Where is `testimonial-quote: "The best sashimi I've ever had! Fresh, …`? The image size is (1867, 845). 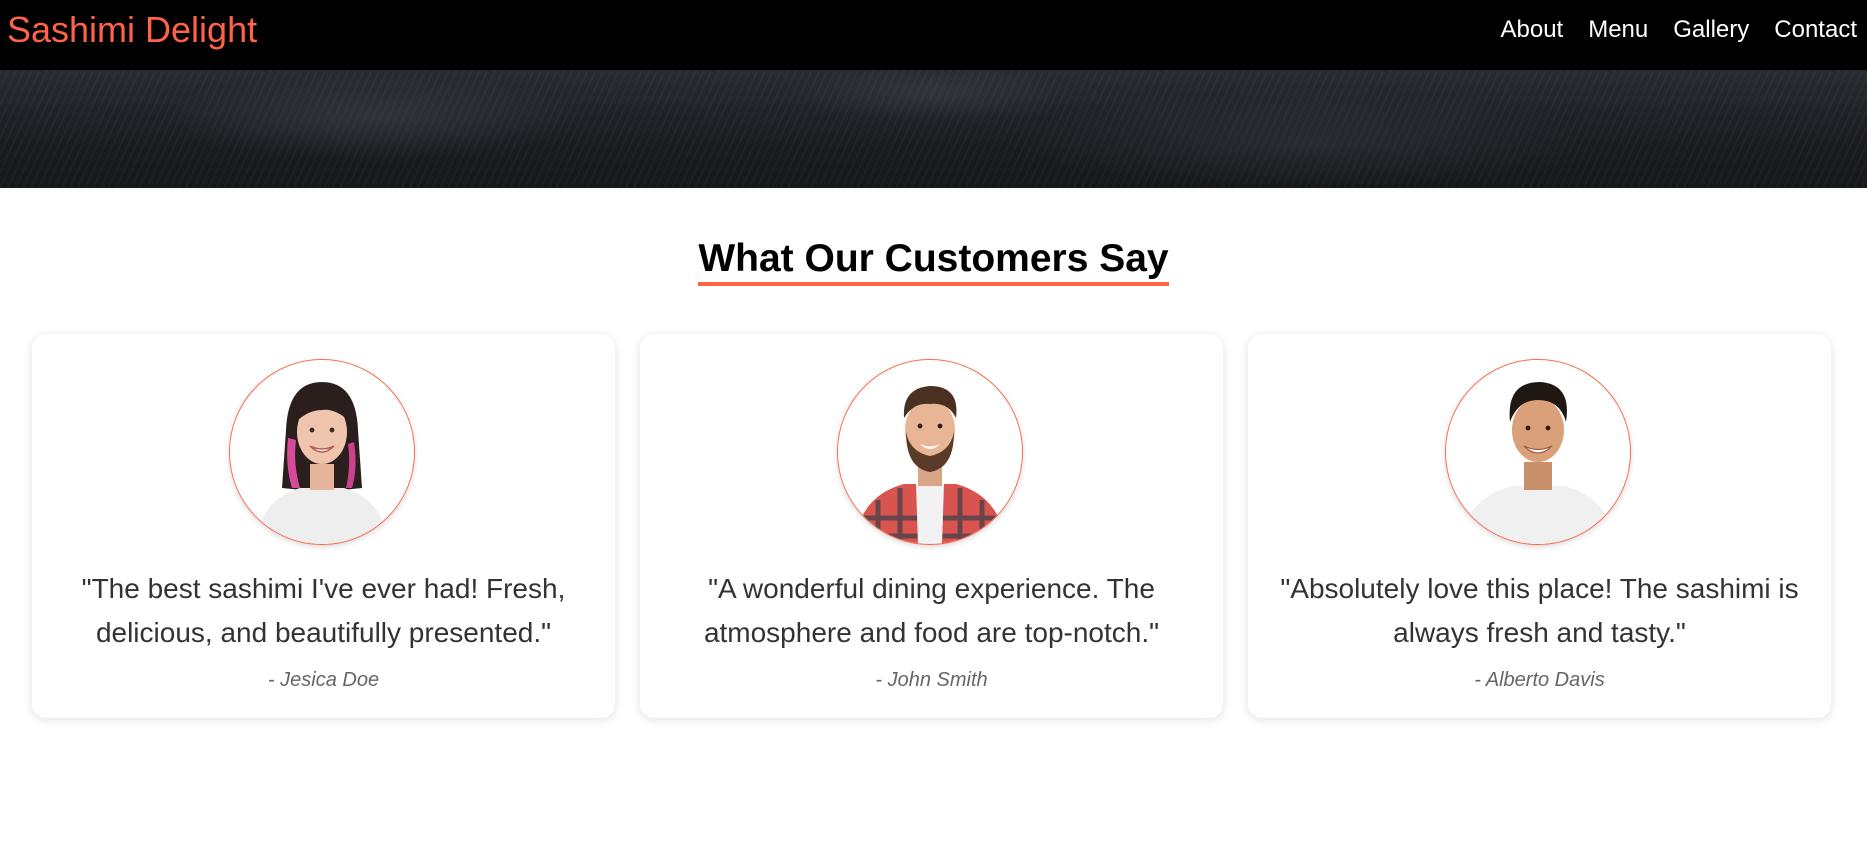 testimonial-quote: "The best sashimi I've ever had! Fresh, … is located at coordinates (323, 610).